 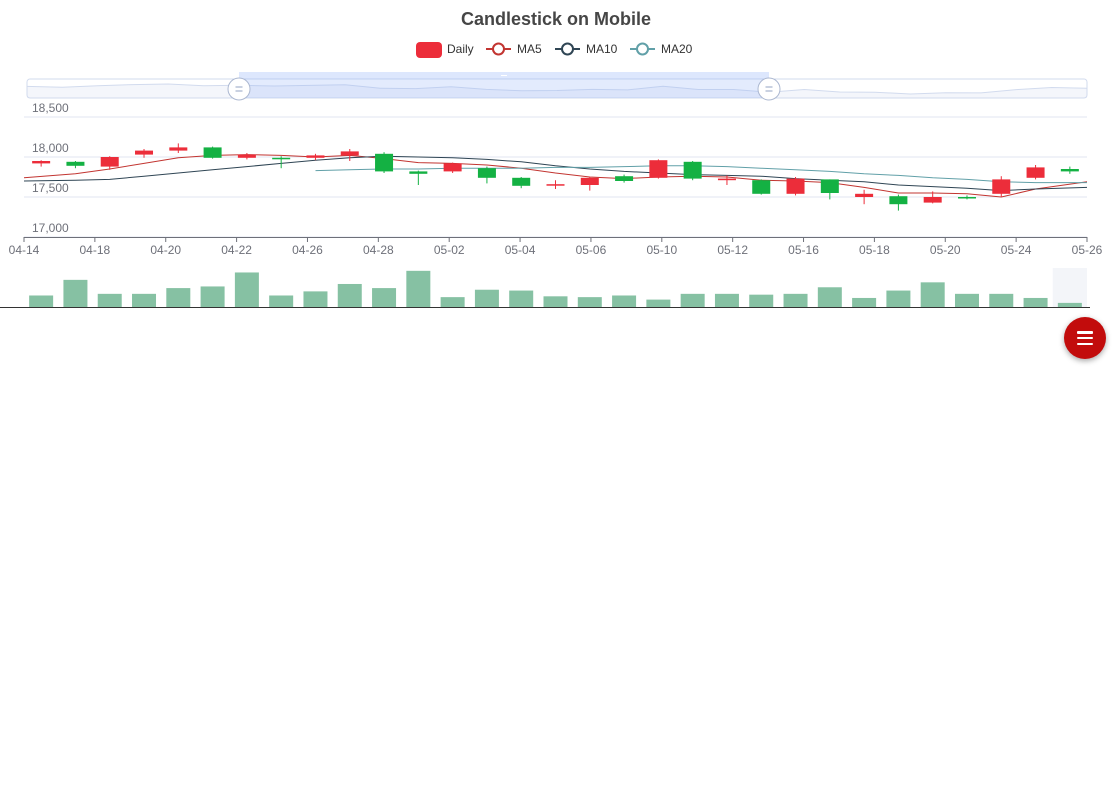 What do you see at coordinates (554, 50) in the screenshot?
I see `legend: Daily MA5 MA10 MA20` at bounding box center [554, 50].